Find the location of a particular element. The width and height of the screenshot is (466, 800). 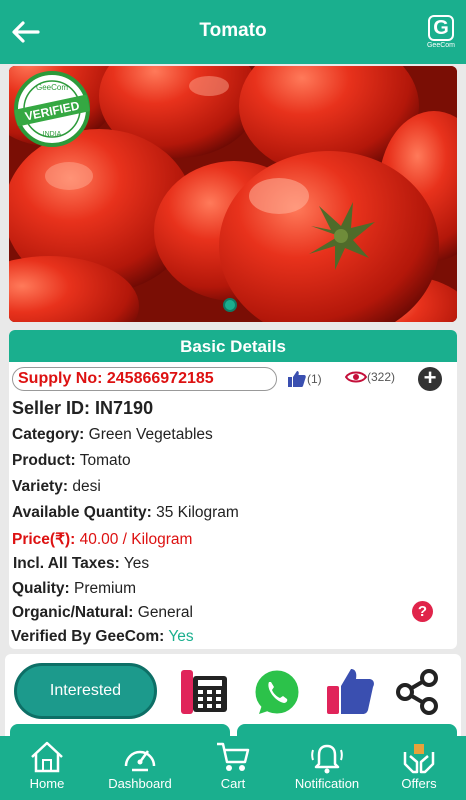

geecom-logo: G GeeCom is located at coordinates (440, 32).